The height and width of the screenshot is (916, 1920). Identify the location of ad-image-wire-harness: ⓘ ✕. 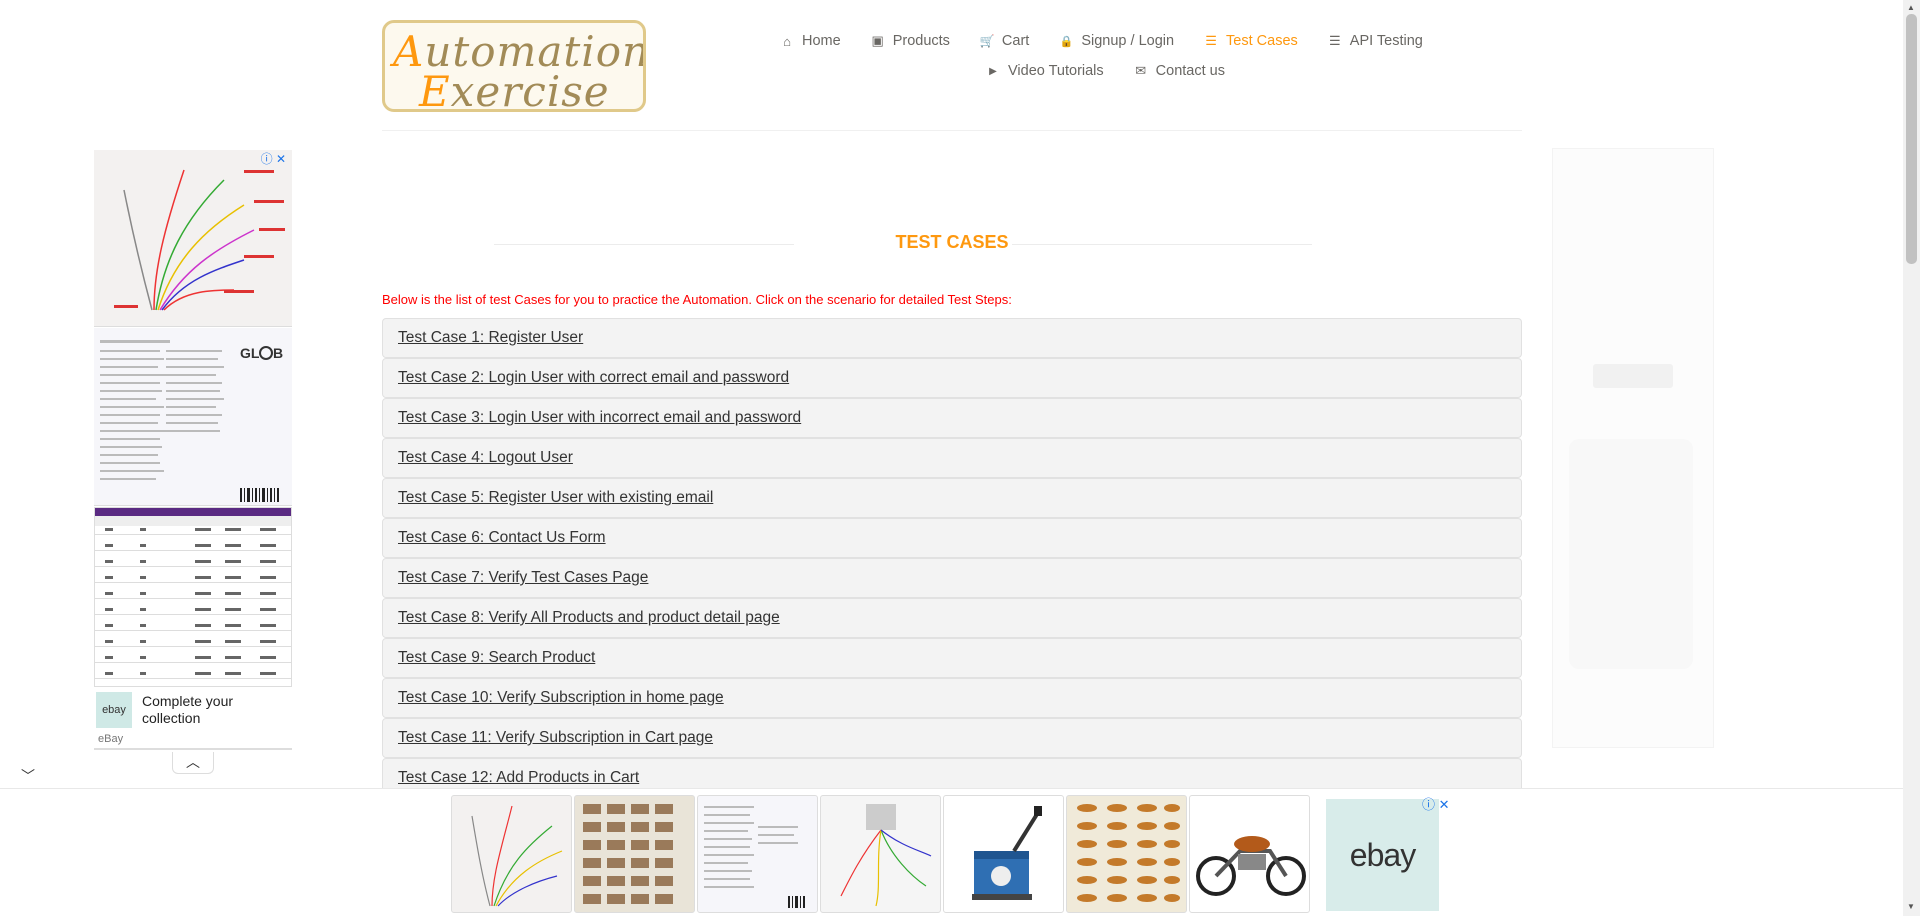
(193, 238).